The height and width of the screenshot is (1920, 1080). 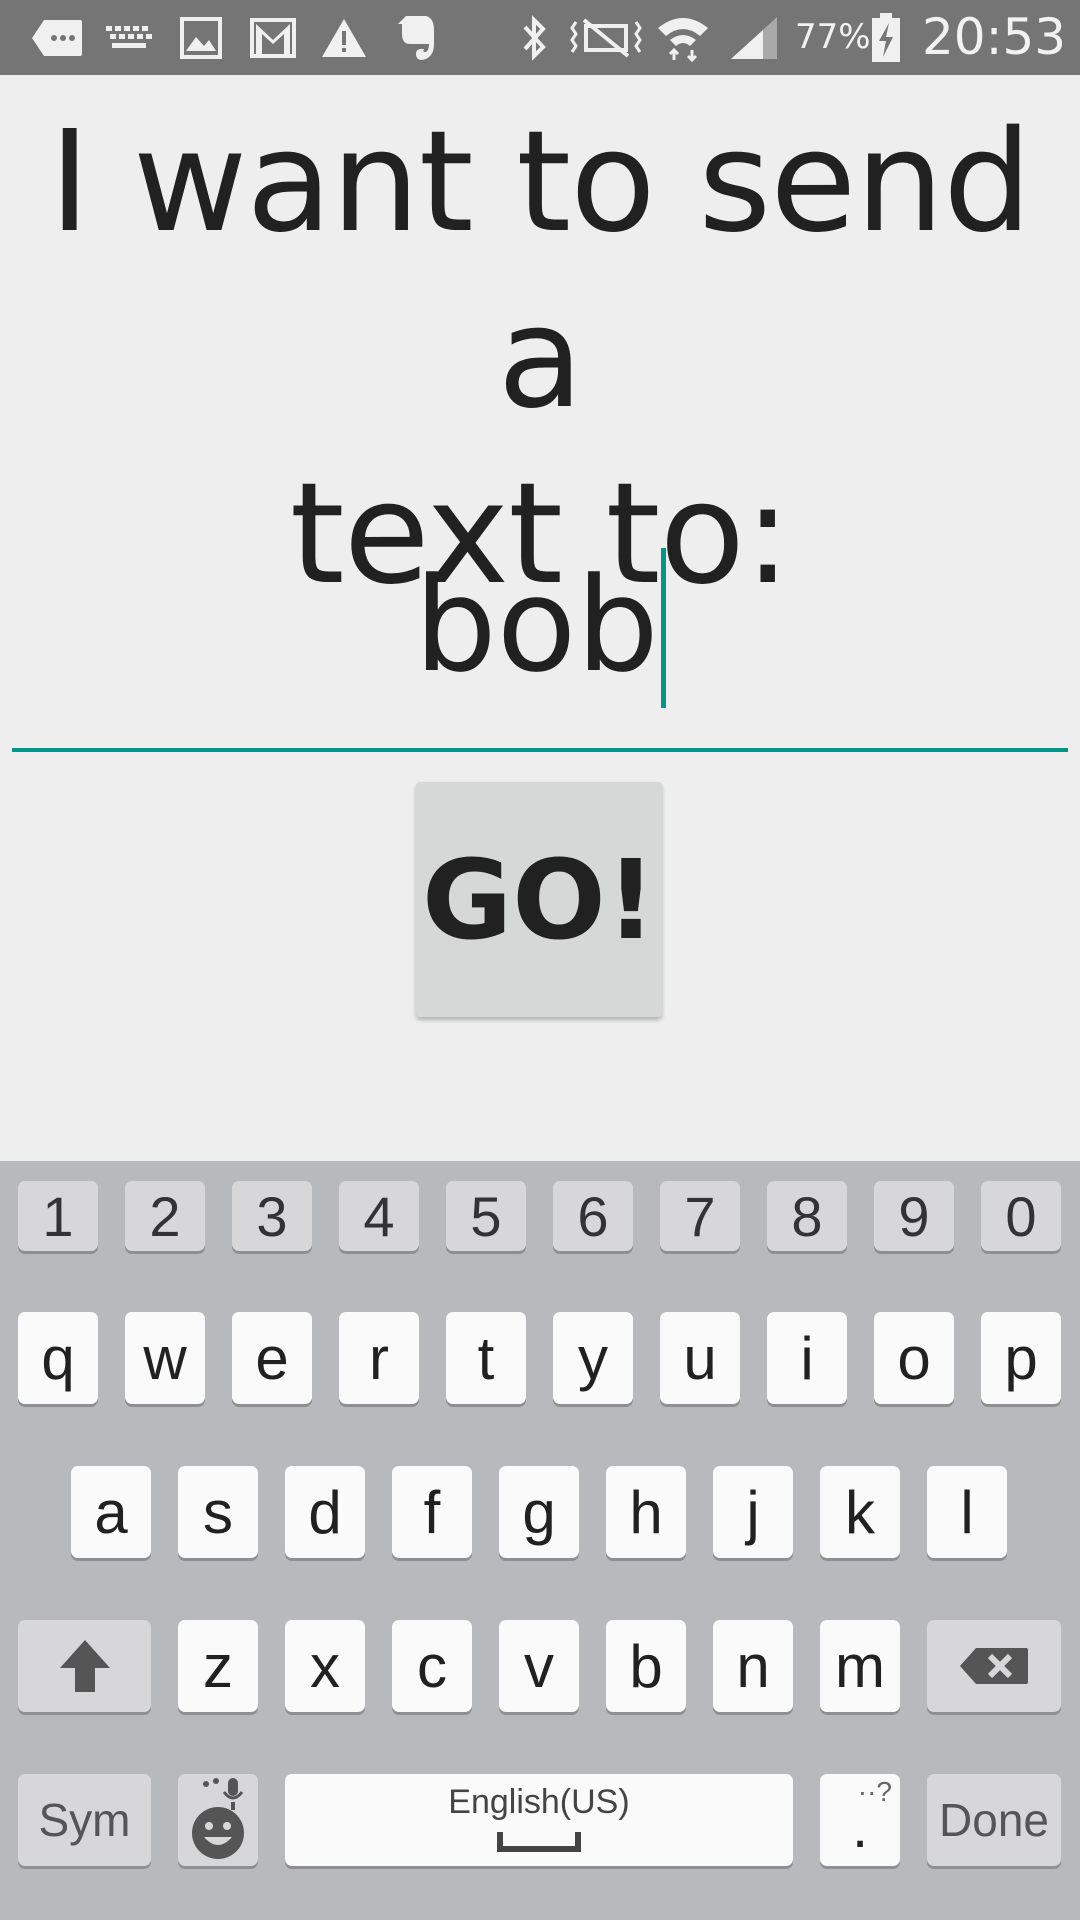 I want to click on battery-percent: 77%, so click(x=833, y=37).